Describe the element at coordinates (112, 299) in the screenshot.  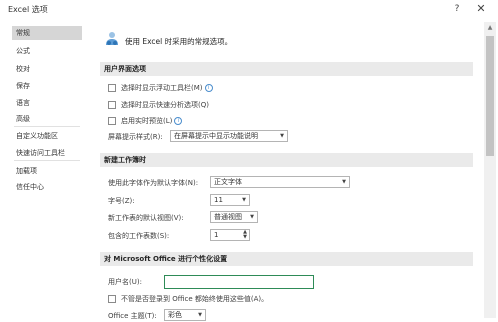
I see `always-use-values-checkbox` at that location.